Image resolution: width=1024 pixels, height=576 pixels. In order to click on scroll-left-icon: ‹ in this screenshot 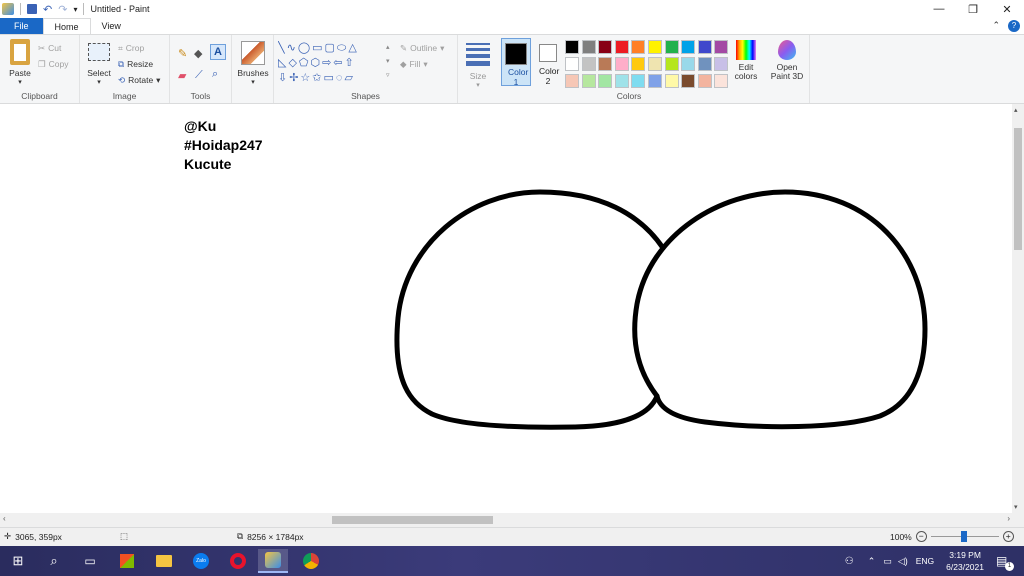, I will do `click(4, 518)`.